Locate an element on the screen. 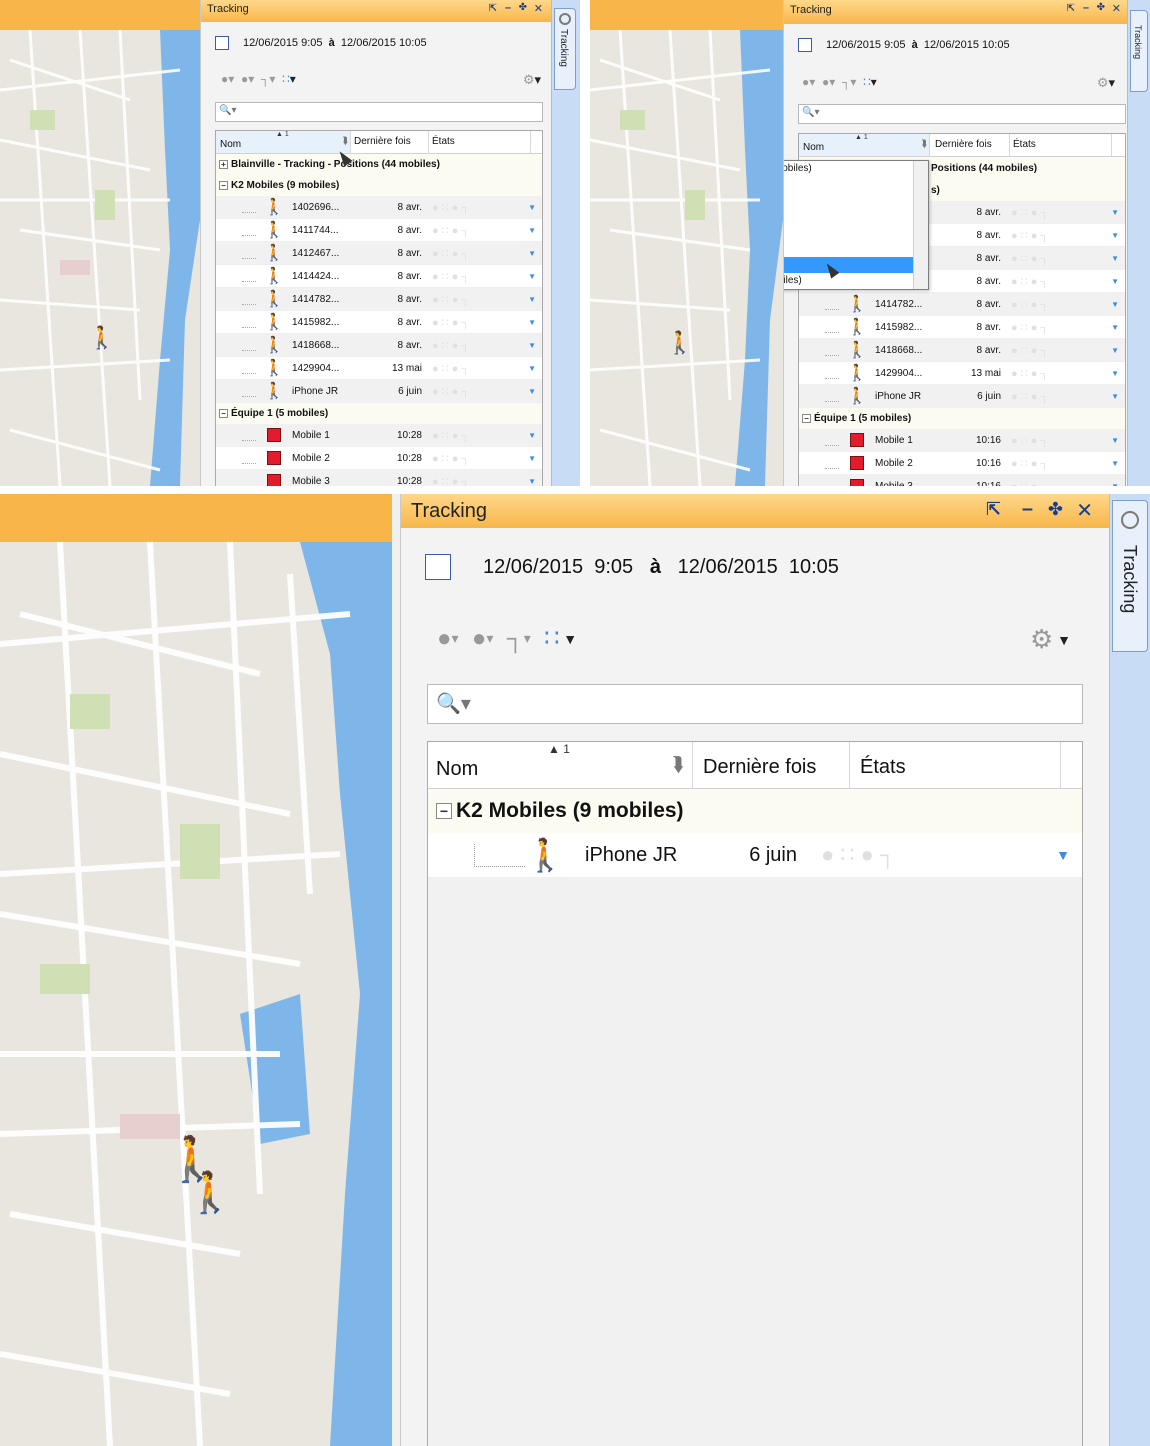  list-item: 🚶 1412467... 8 avr. ● ∷ ● ┐ ▼ is located at coordinates (379, 253).